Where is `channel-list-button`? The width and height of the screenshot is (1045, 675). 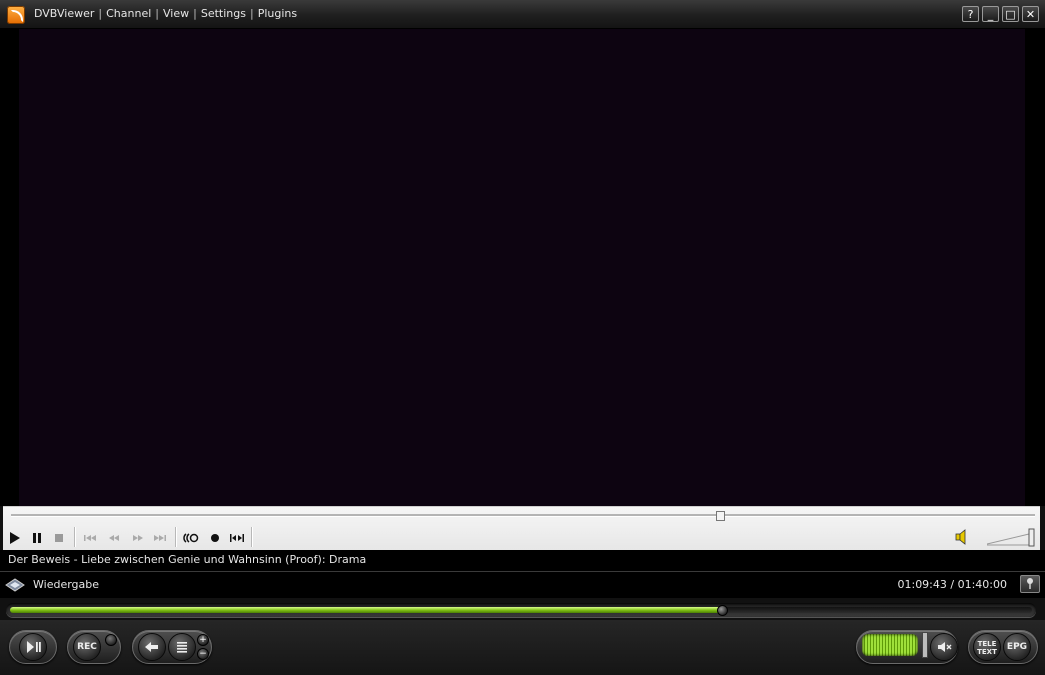
channel-list-button is located at coordinates (182, 647).